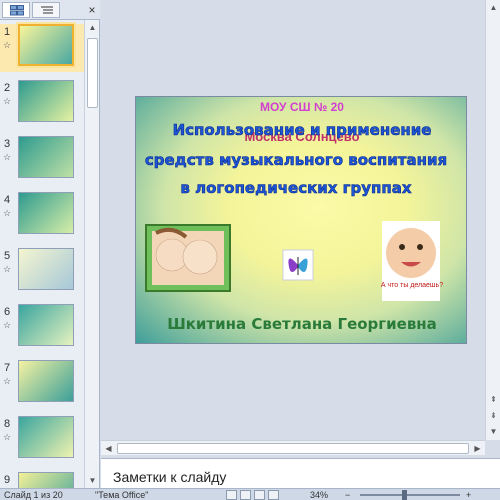 This screenshot has width=500, height=500. I want to click on normal-view-button, so click(231, 495).